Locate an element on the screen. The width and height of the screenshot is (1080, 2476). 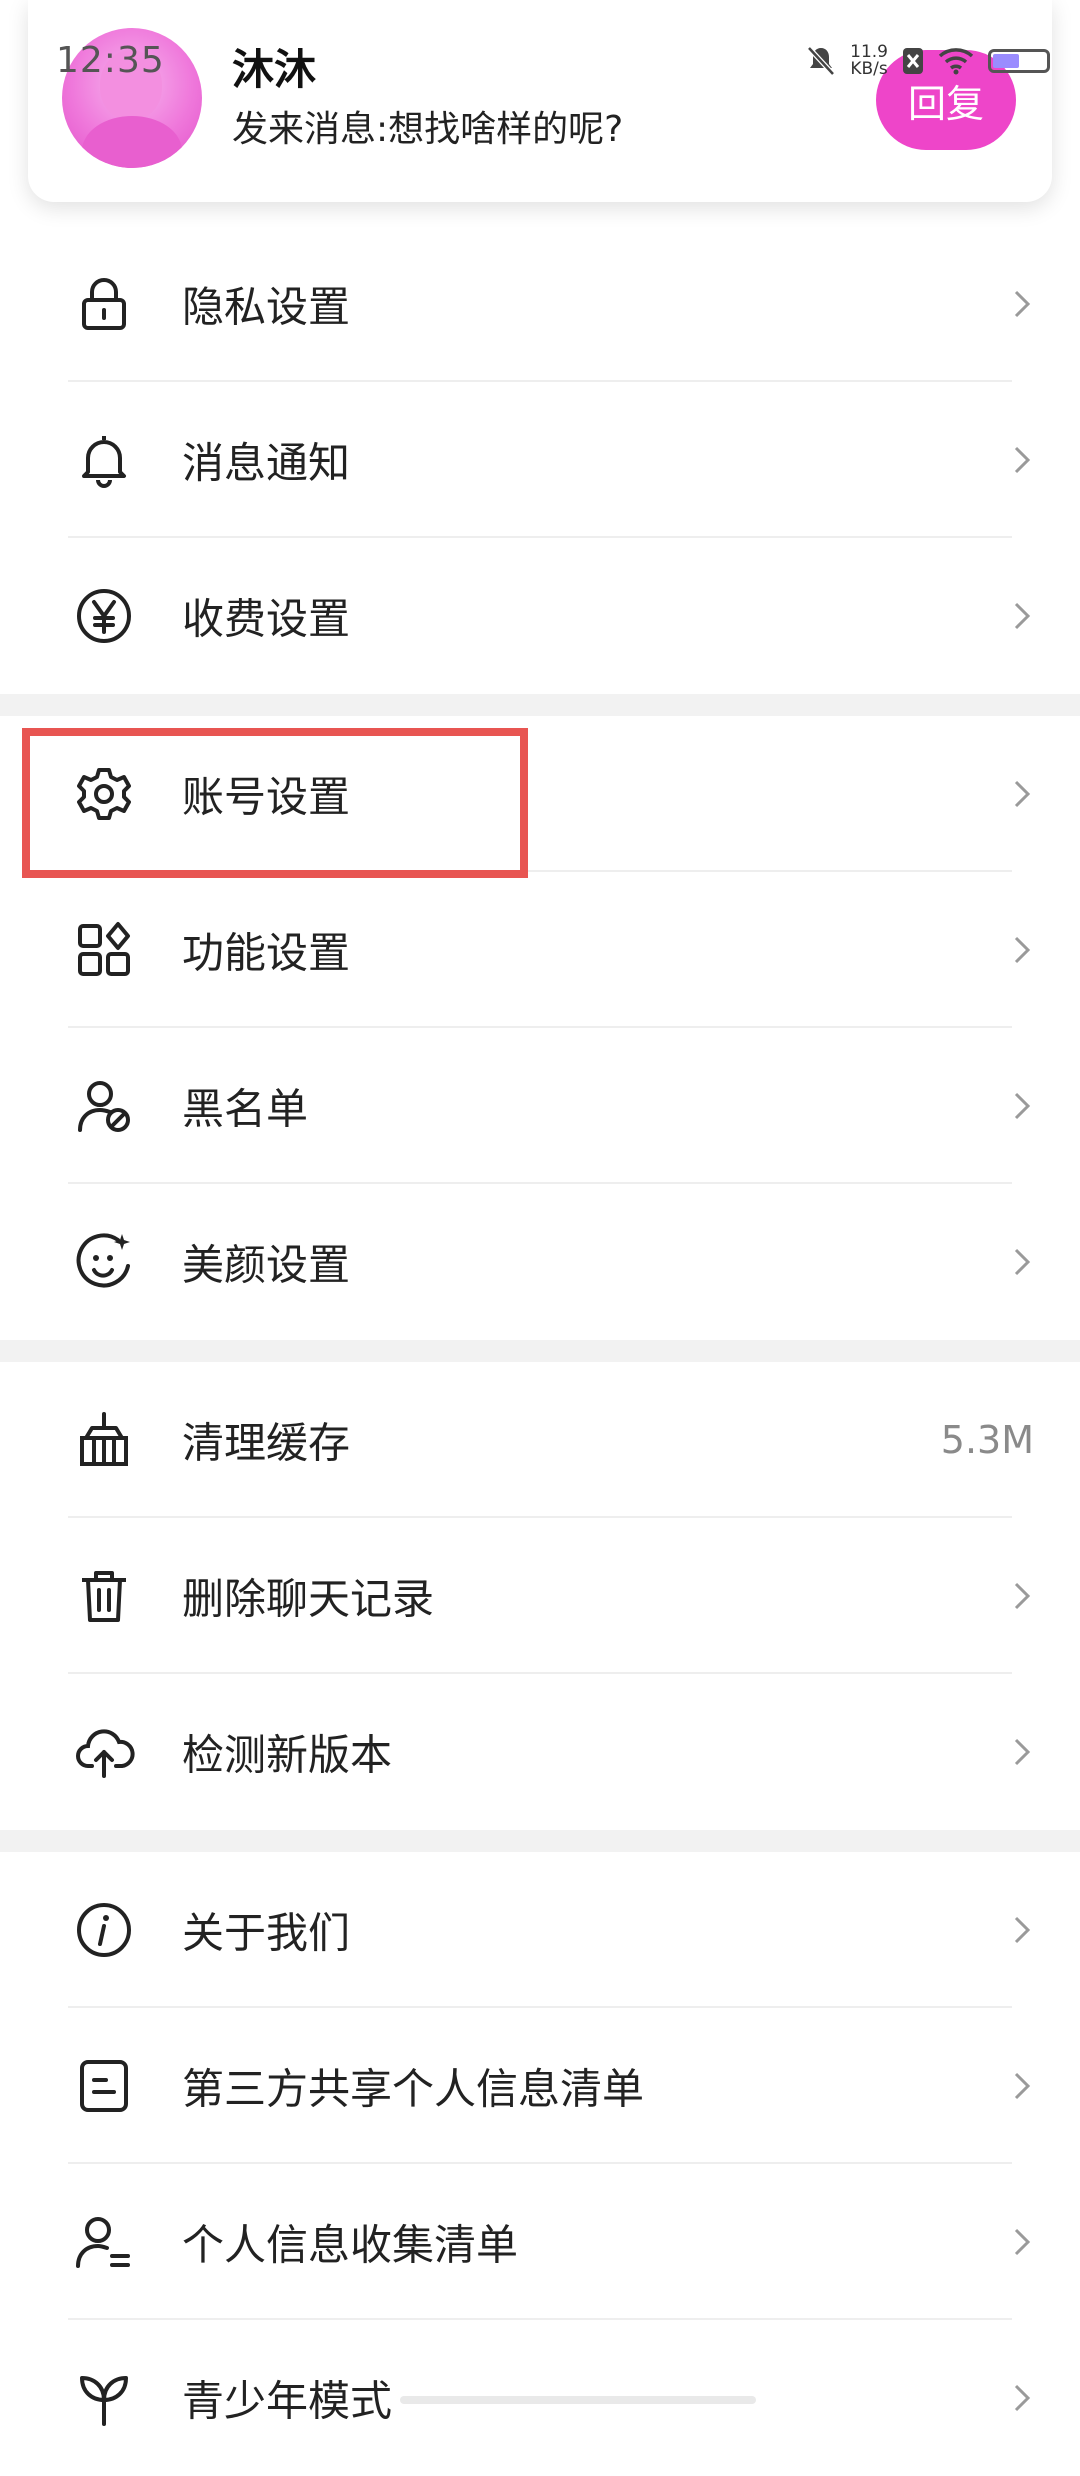
charging-settings-item: 收费设置 is located at coordinates (540, 616).